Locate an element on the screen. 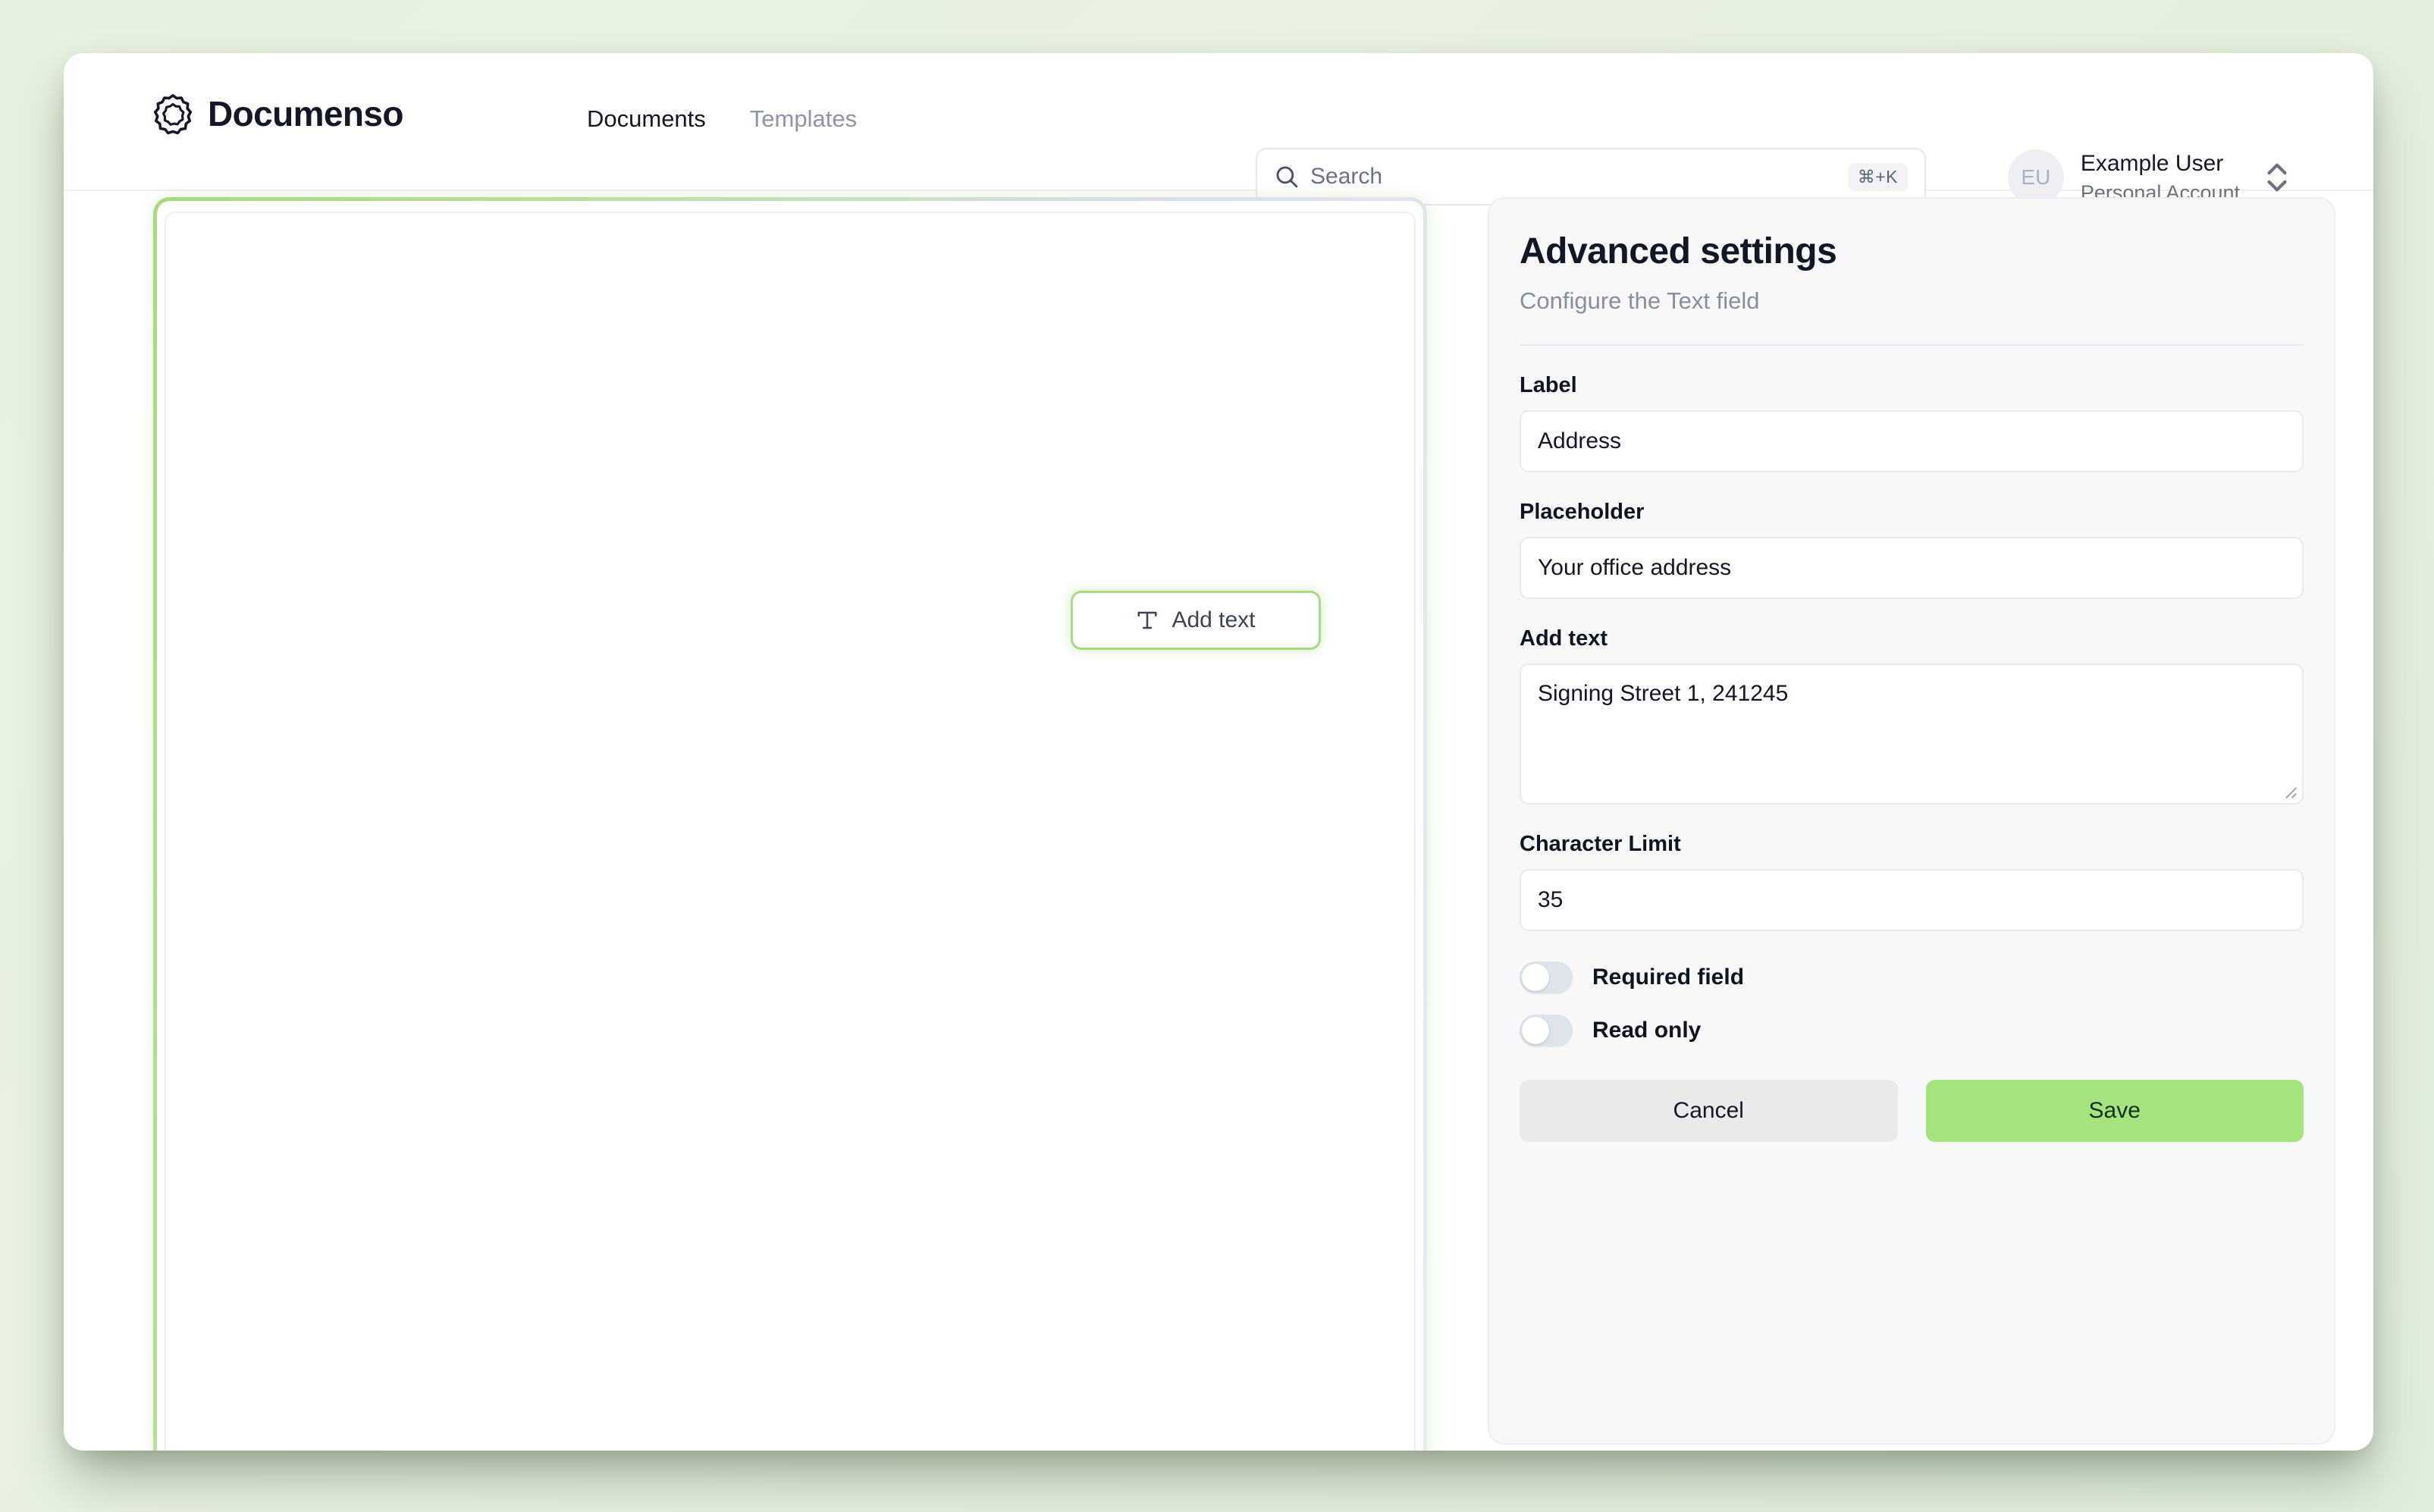 This screenshot has width=2434, height=1512. read-only-toggle is located at coordinates (1546, 1030).